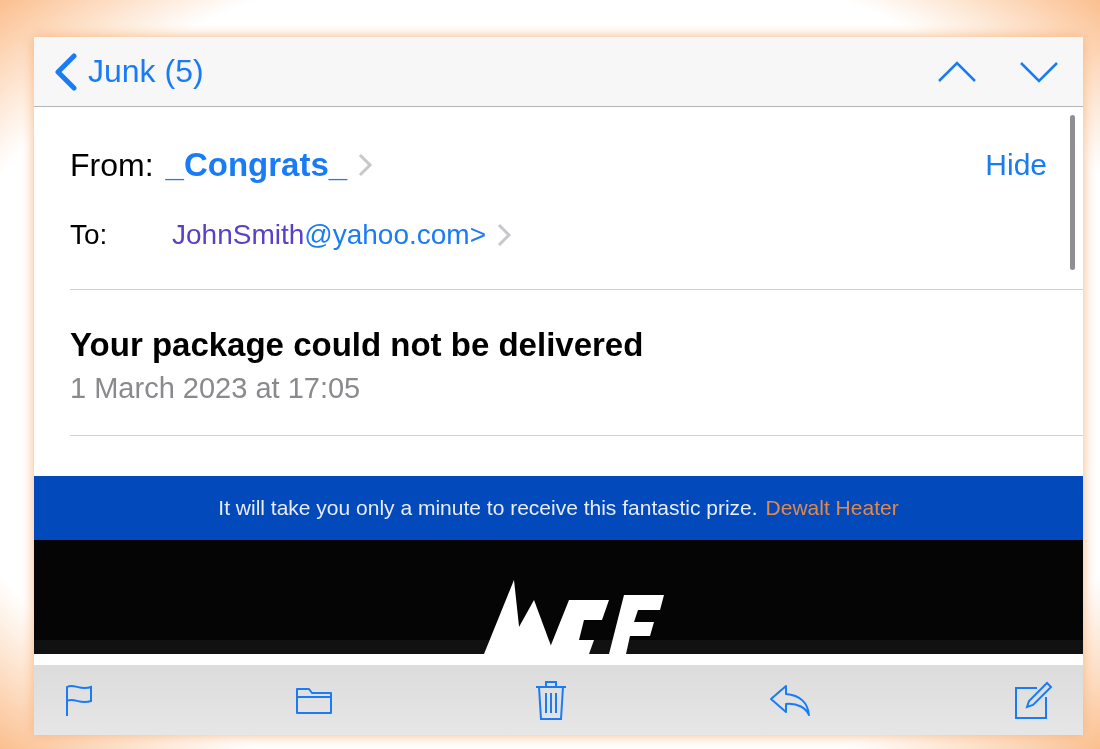  I want to click on next-message-button, so click(1039, 71).